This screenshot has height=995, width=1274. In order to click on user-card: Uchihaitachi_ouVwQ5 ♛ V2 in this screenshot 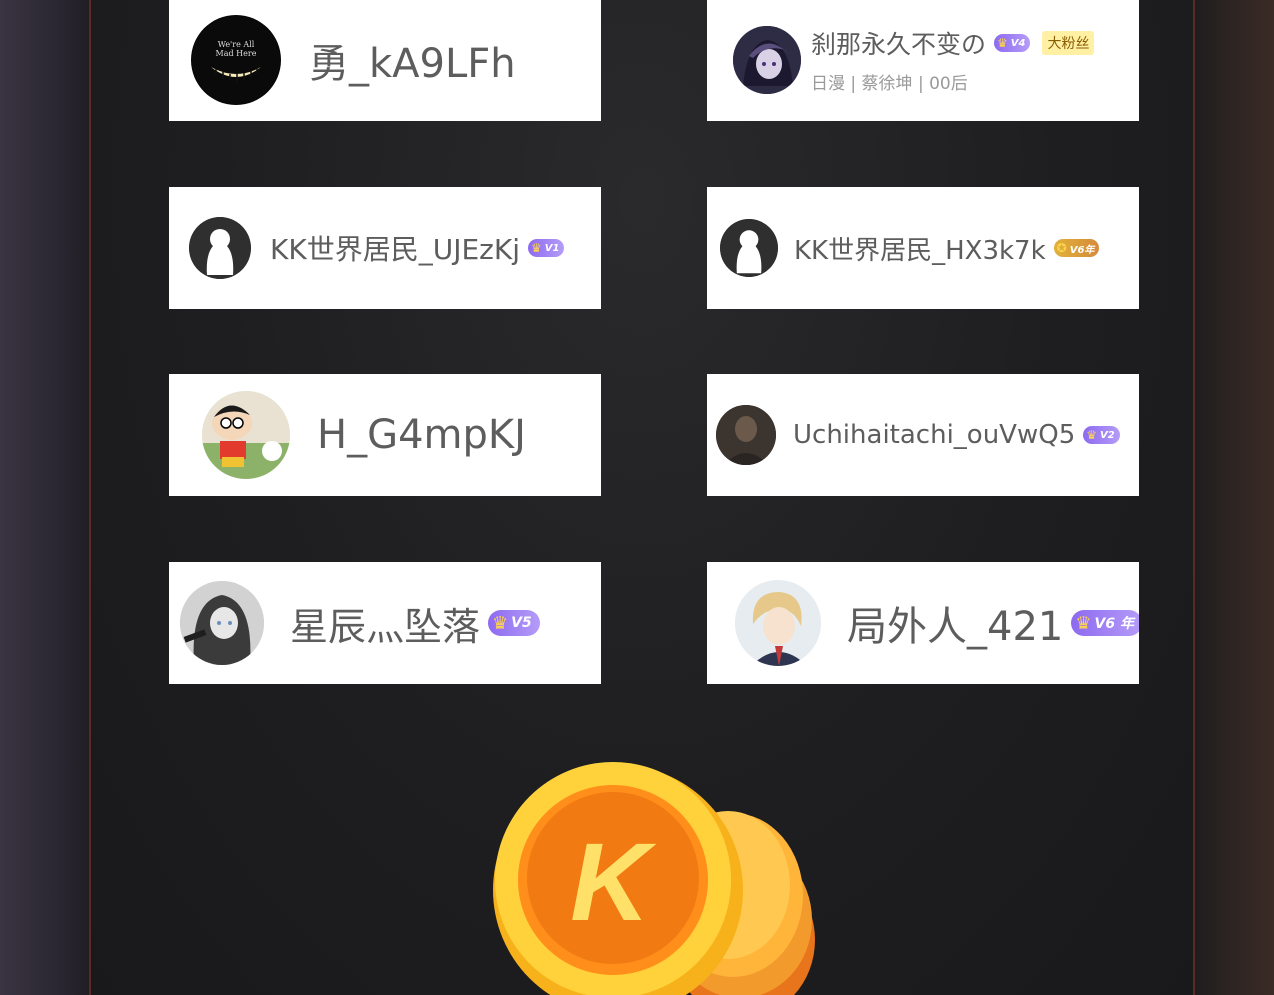, I will do `click(923, 435)`.